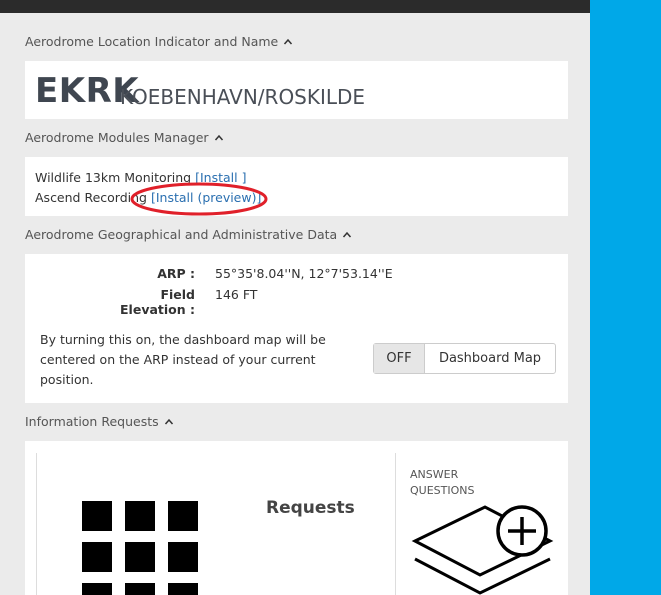 The width and height of the screenshot is (661, 595). I want to click on arp-value: 55°35'8.04''N, 12°7'53.14''E, so click(304, 273).